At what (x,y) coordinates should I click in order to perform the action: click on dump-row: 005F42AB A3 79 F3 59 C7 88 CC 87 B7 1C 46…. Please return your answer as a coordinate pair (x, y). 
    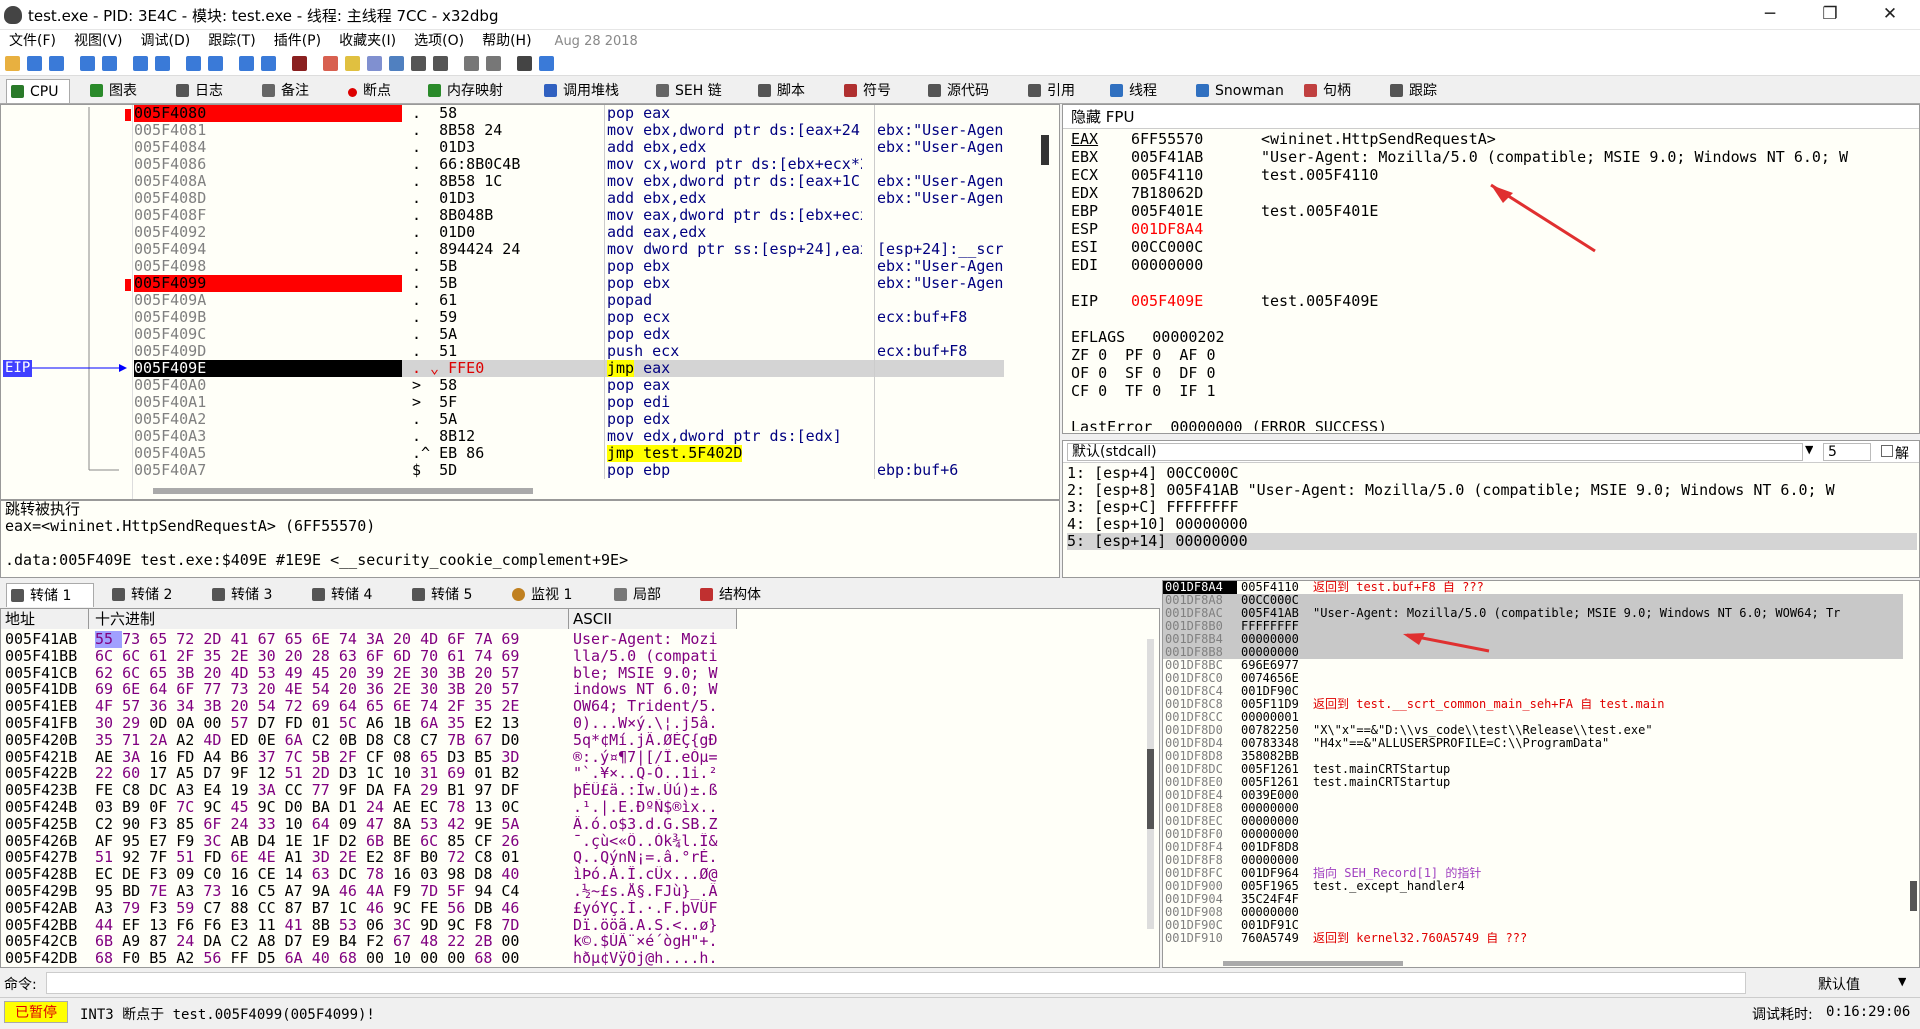
    Looking at the image, I should click on (371, 908).